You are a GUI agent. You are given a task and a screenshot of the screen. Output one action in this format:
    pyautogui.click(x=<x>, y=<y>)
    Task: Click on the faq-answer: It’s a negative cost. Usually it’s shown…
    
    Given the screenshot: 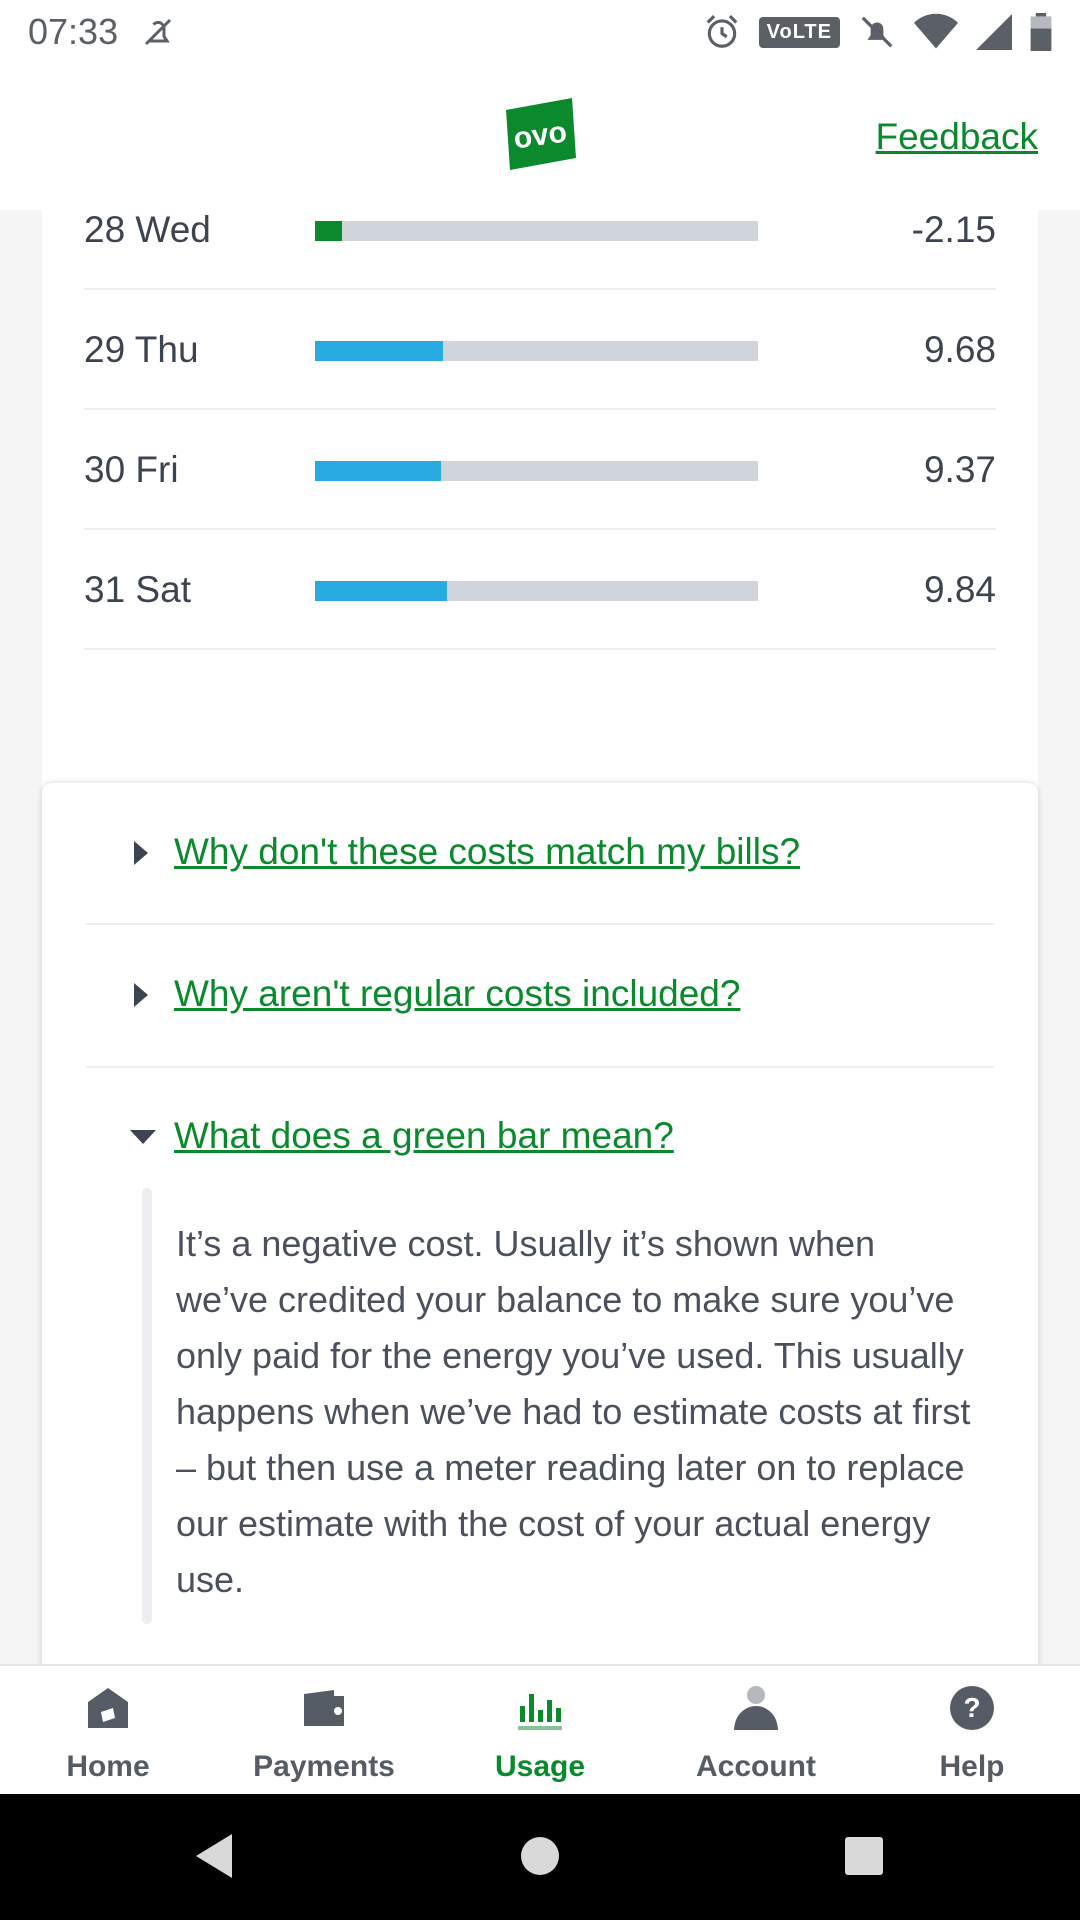 What is the action you would take?
    pyautogui.click(x=573, y=1411)
    